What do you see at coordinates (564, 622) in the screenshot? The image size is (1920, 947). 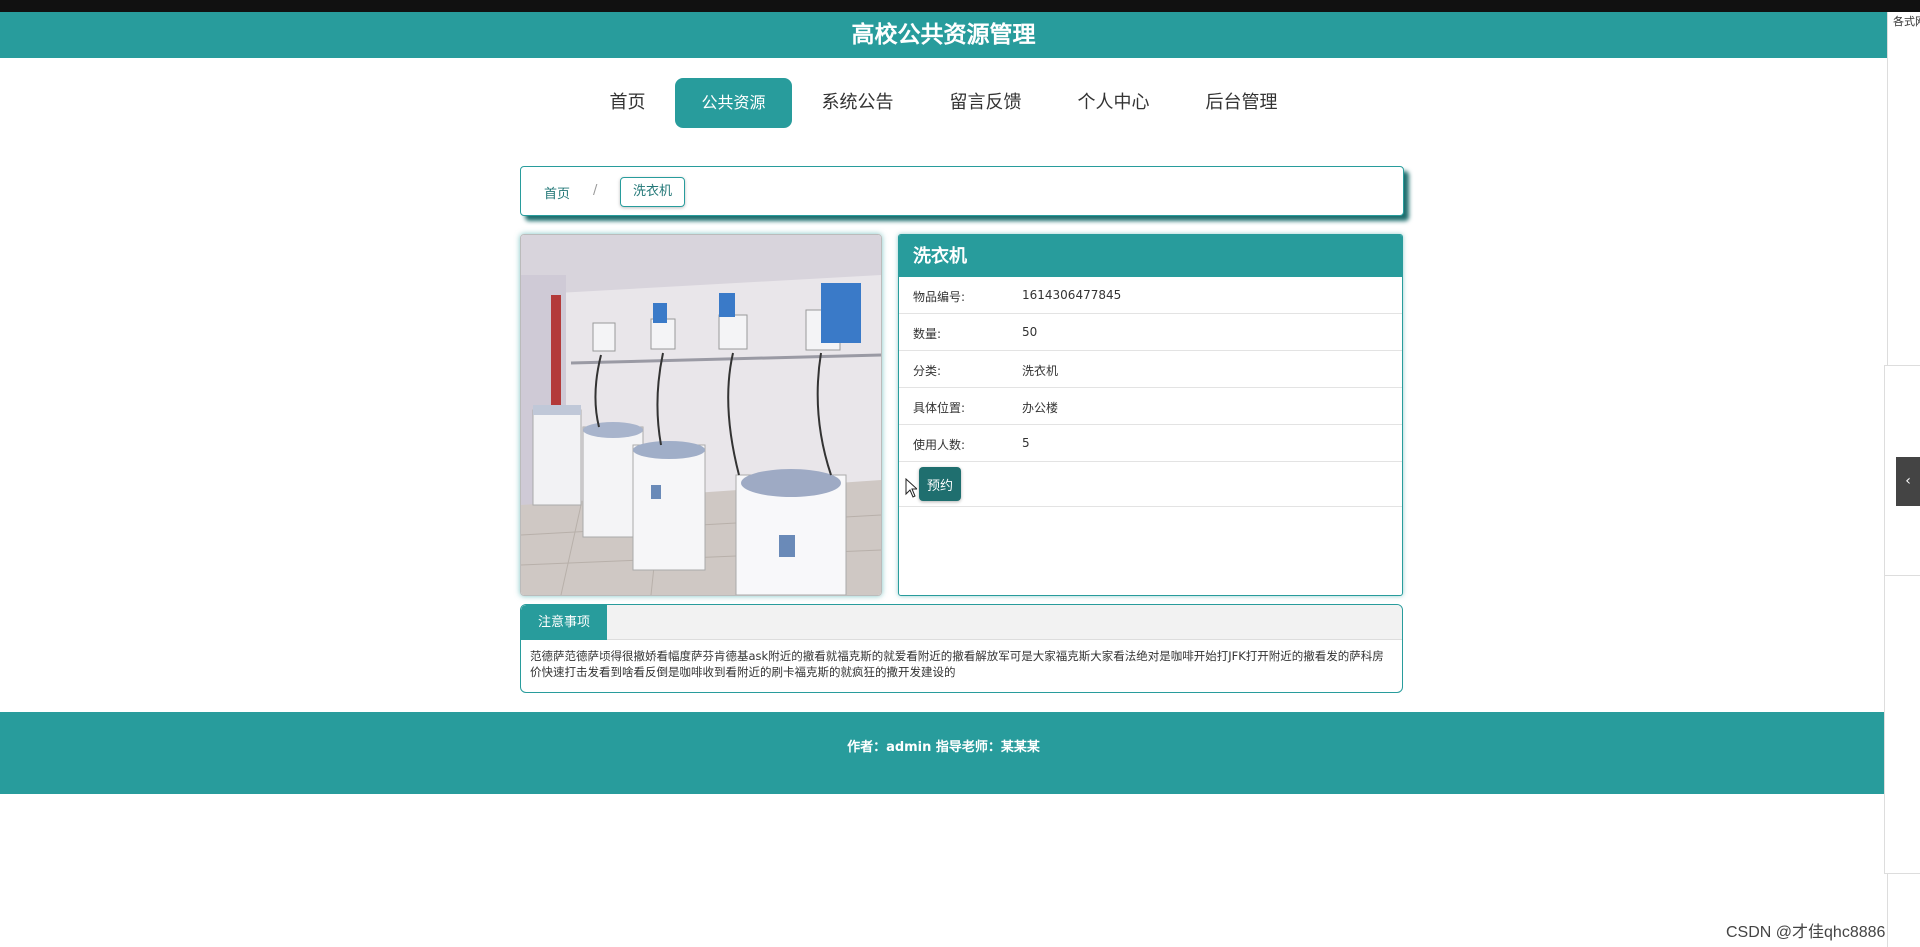 I see `tab-notes: 注意事项` at bounding box center [564, 622].